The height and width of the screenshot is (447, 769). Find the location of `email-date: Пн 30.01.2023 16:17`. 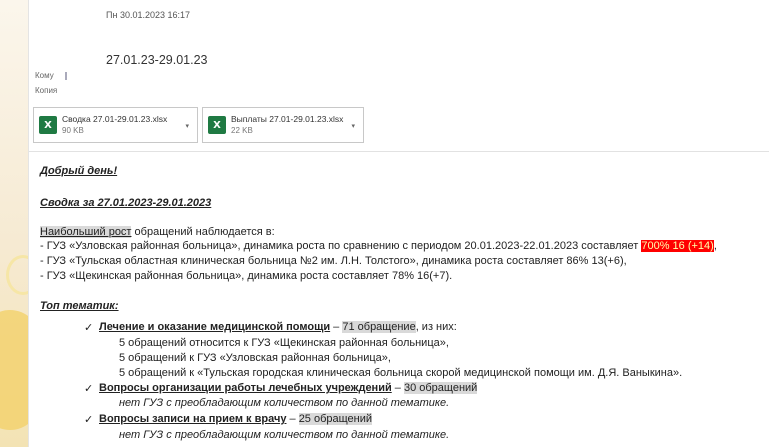

email-date: Пн 30.01.2023 16:17 is located at coordinates (148, 15).